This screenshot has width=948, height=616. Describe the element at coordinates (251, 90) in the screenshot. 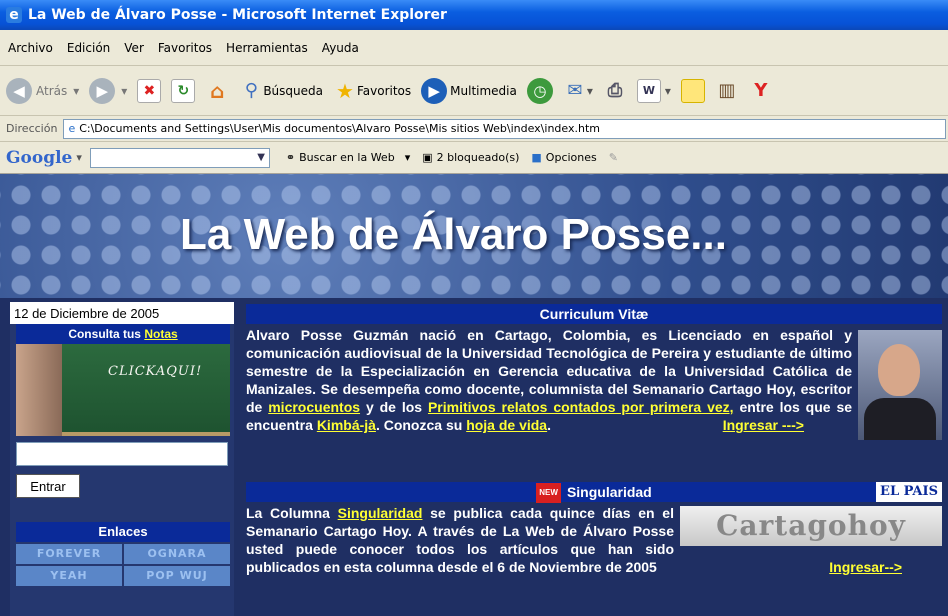

I see `search-icon: ⚲` at that location.